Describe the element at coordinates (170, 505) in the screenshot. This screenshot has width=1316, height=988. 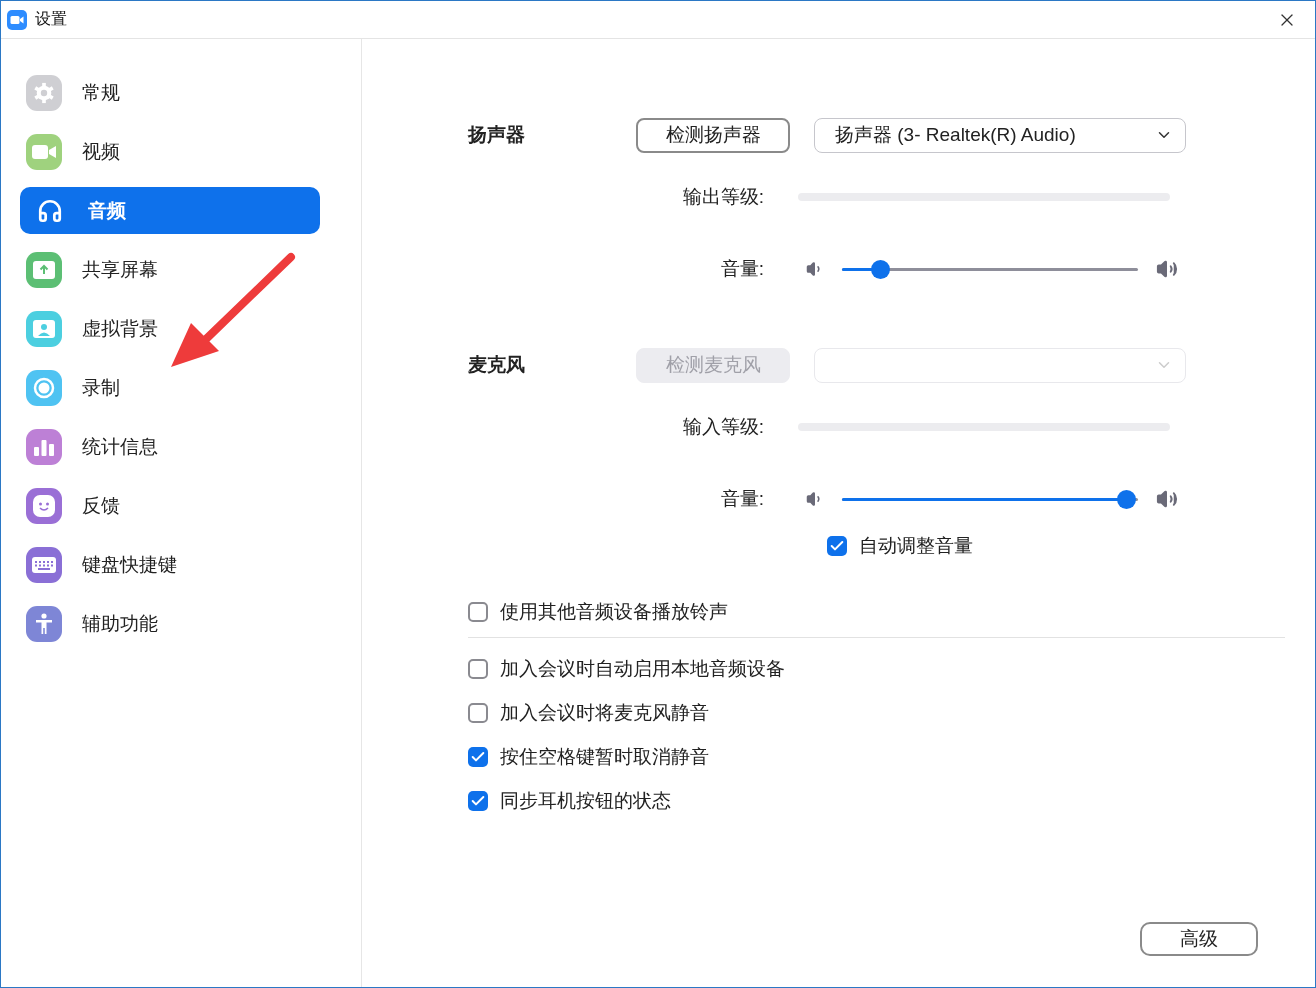
I see `sidebar-item: 反馈` at that location.